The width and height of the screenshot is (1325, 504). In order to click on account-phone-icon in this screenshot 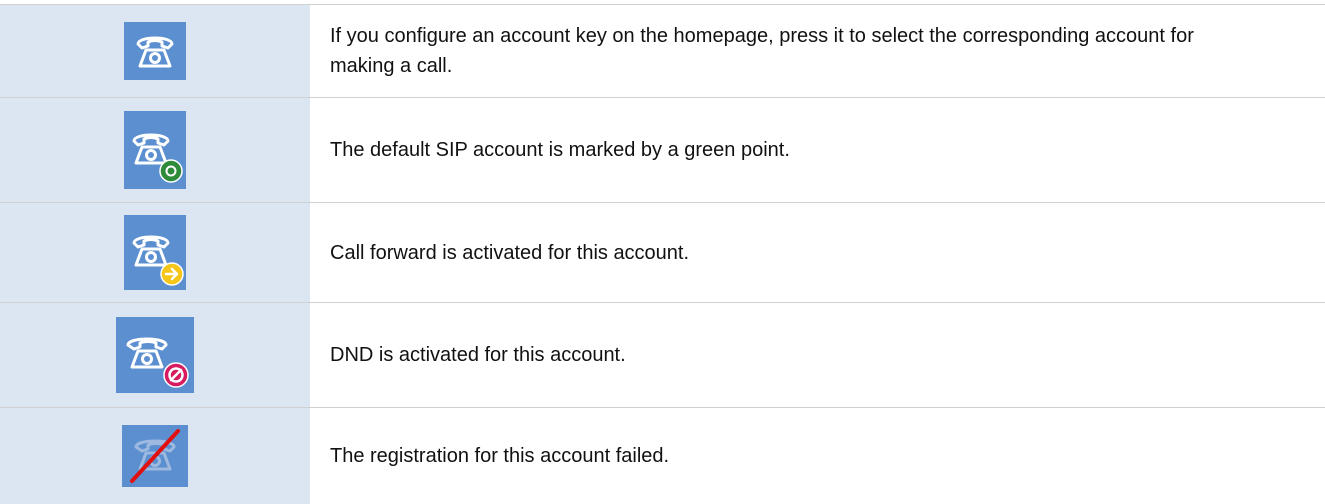, I will do `click(155, 51)`.